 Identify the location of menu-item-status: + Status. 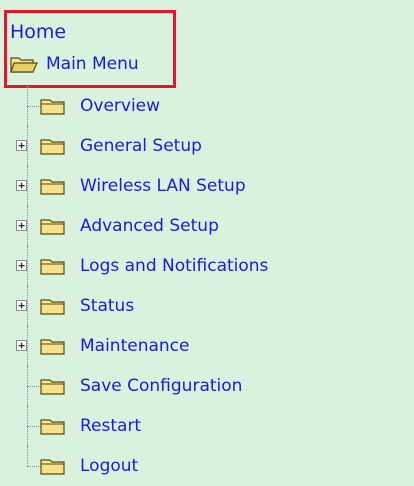
(207, 306).